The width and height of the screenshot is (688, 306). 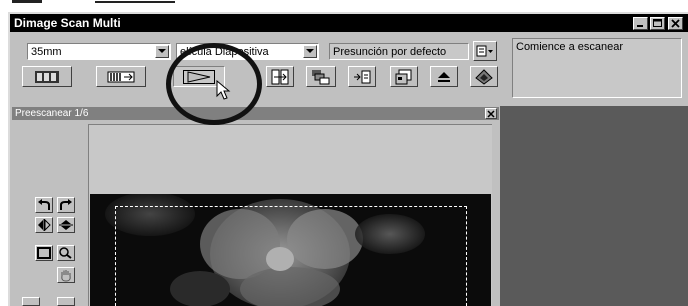 I want to click on preview-close-button, so click(x=491, y=113).